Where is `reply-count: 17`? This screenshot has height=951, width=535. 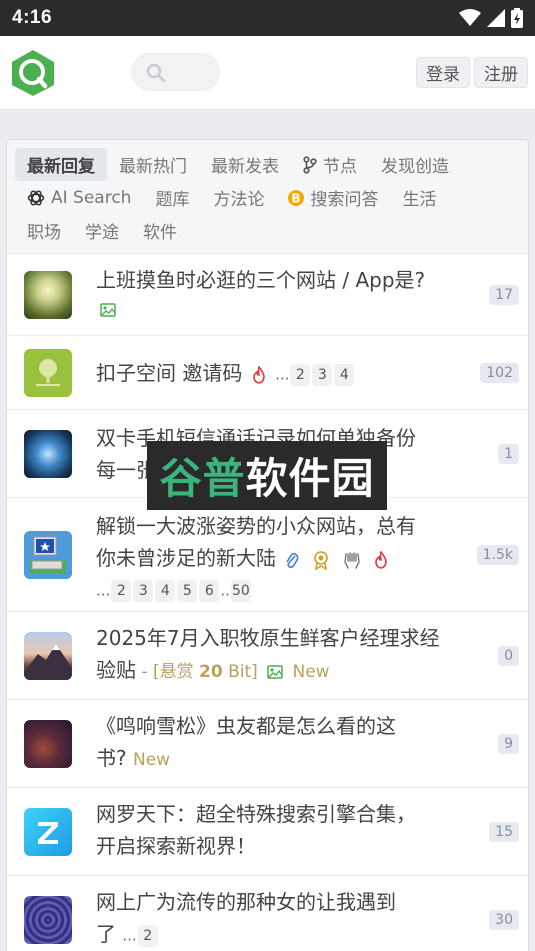 reply-count: 17 is located at coordinates (504, 295).